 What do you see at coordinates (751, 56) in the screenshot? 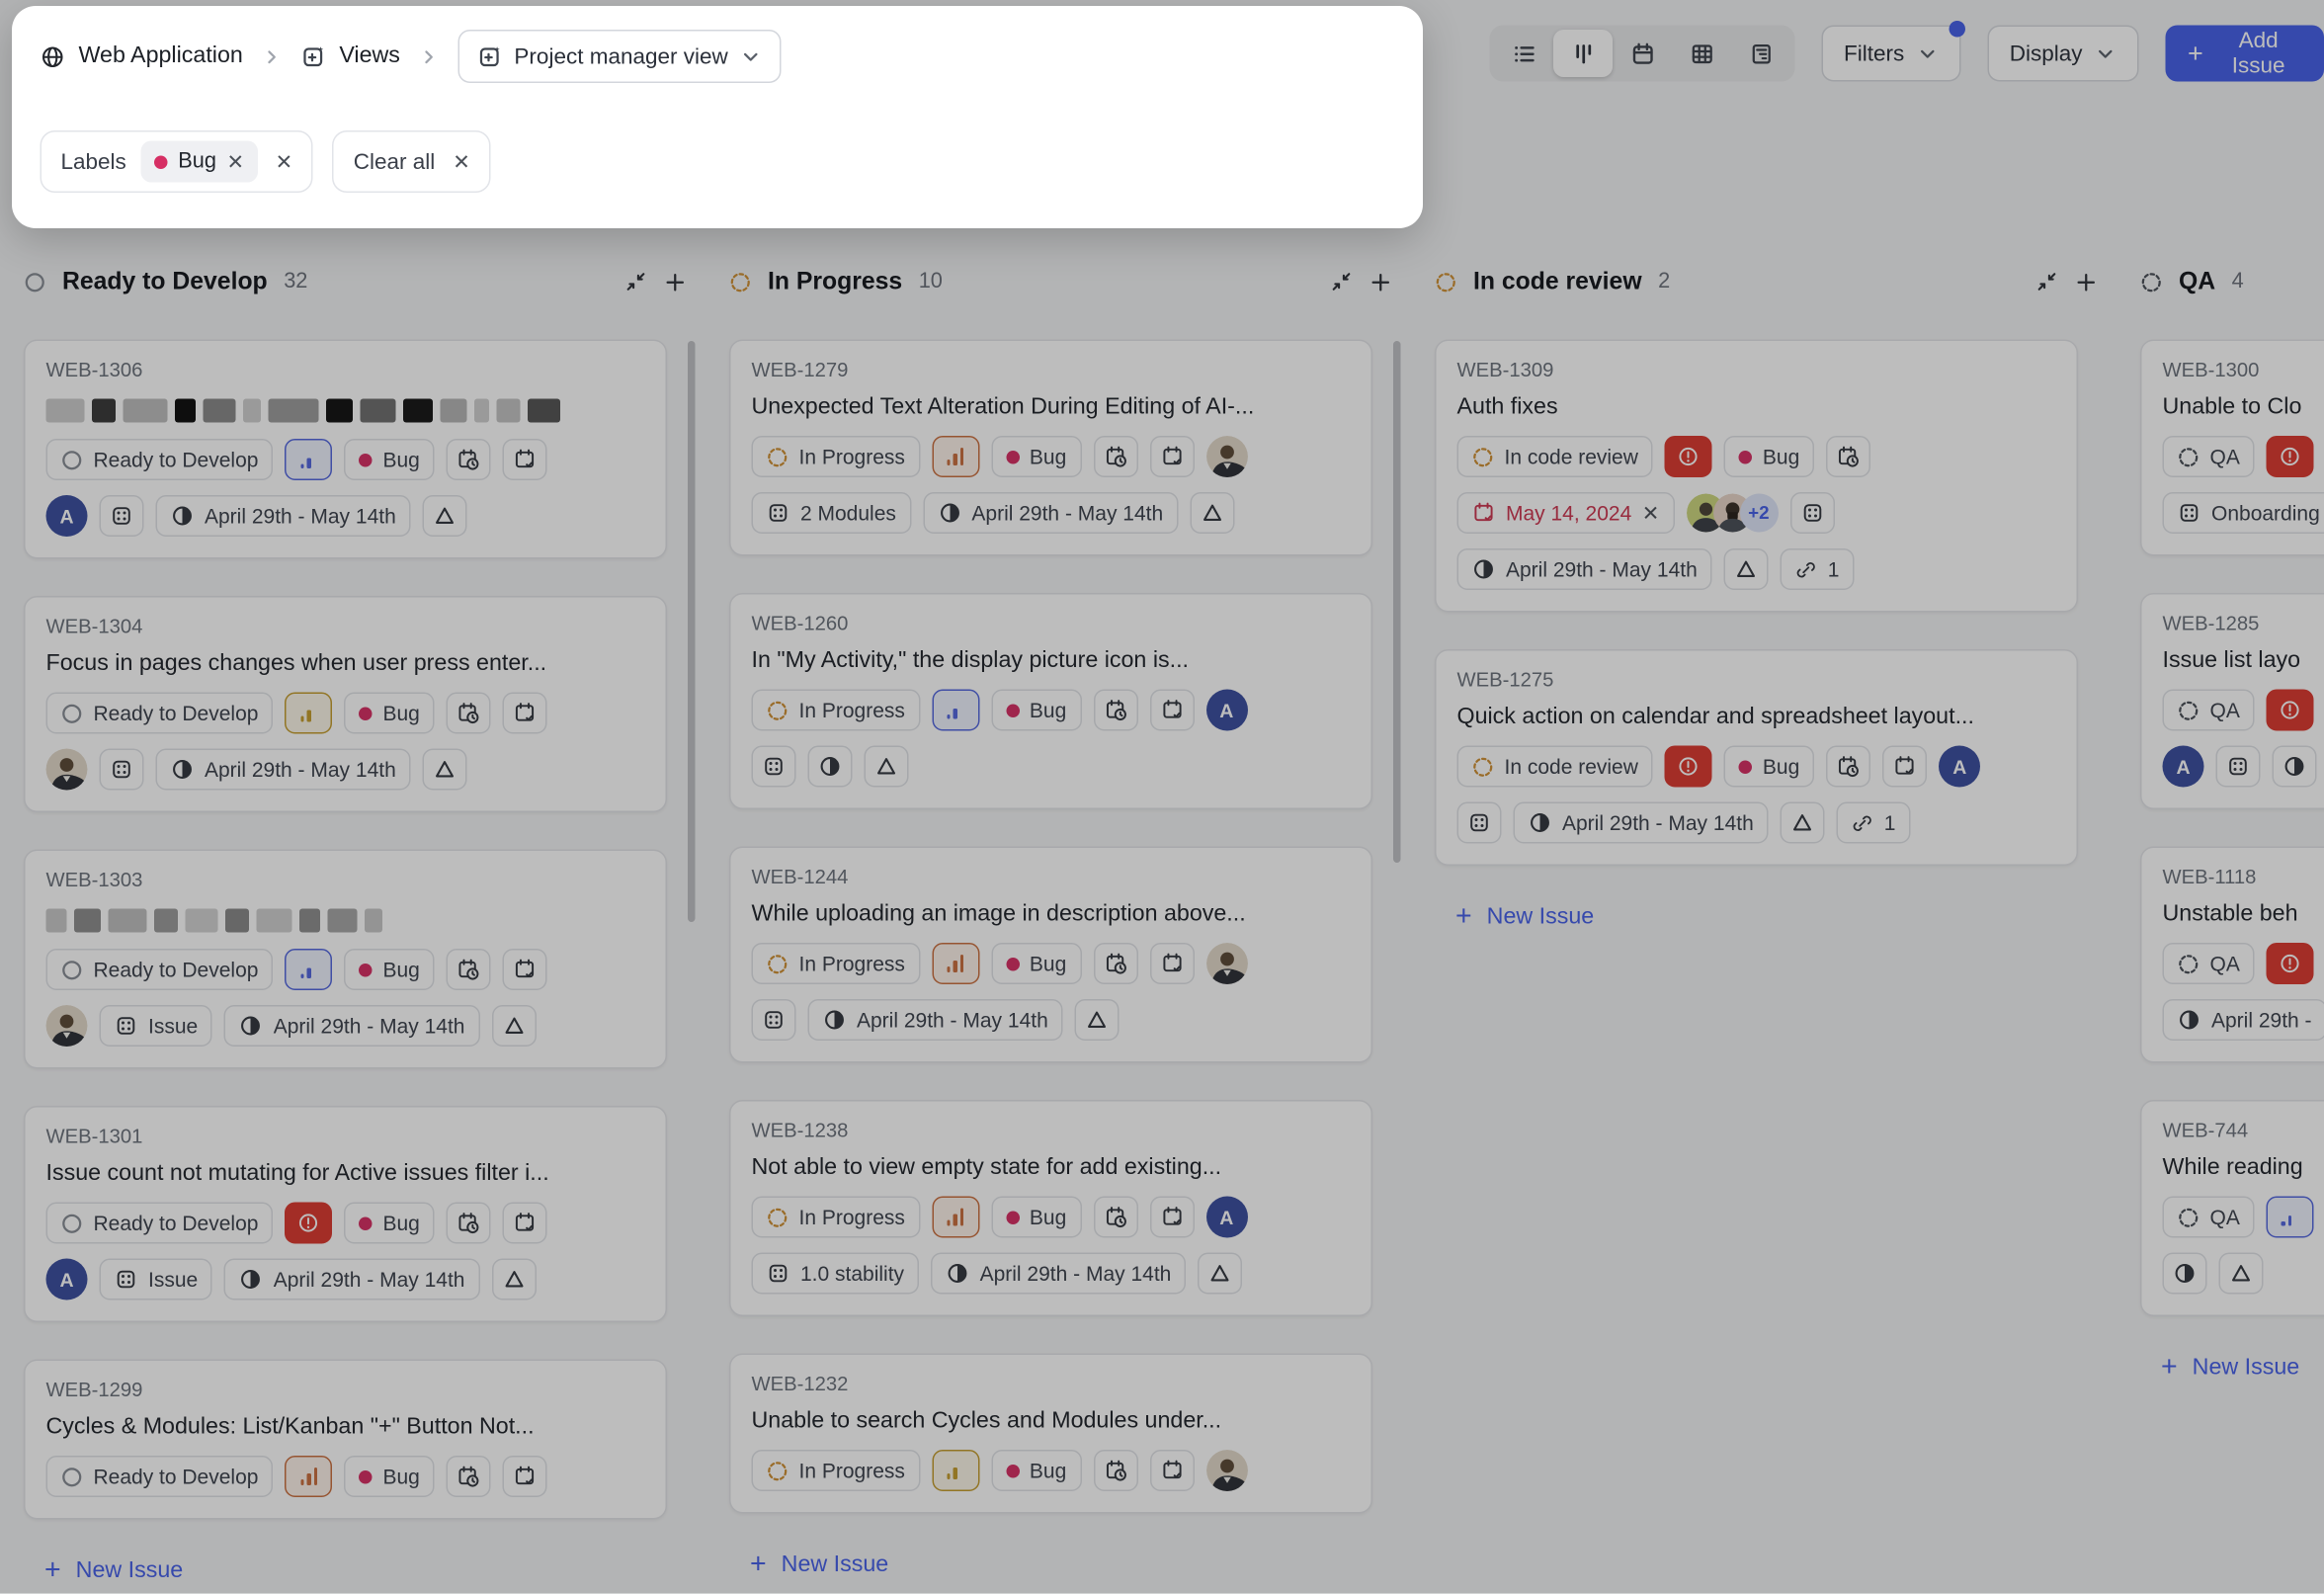
I see `chevron-down-icon` at bounding box center [751, 56].